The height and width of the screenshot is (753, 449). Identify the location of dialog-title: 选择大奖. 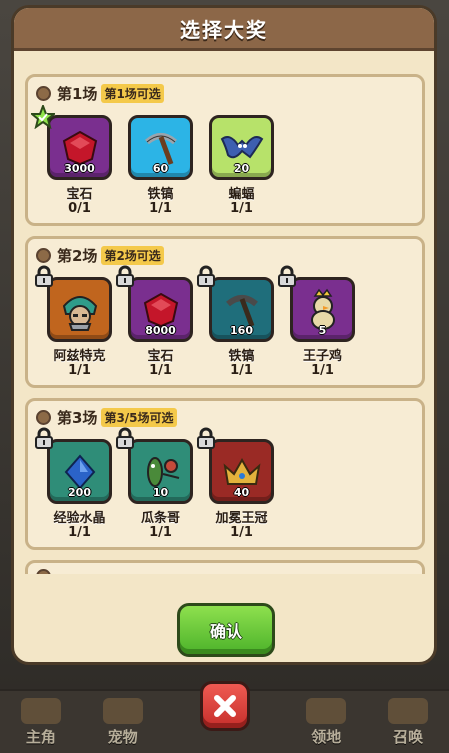
(224, 29).